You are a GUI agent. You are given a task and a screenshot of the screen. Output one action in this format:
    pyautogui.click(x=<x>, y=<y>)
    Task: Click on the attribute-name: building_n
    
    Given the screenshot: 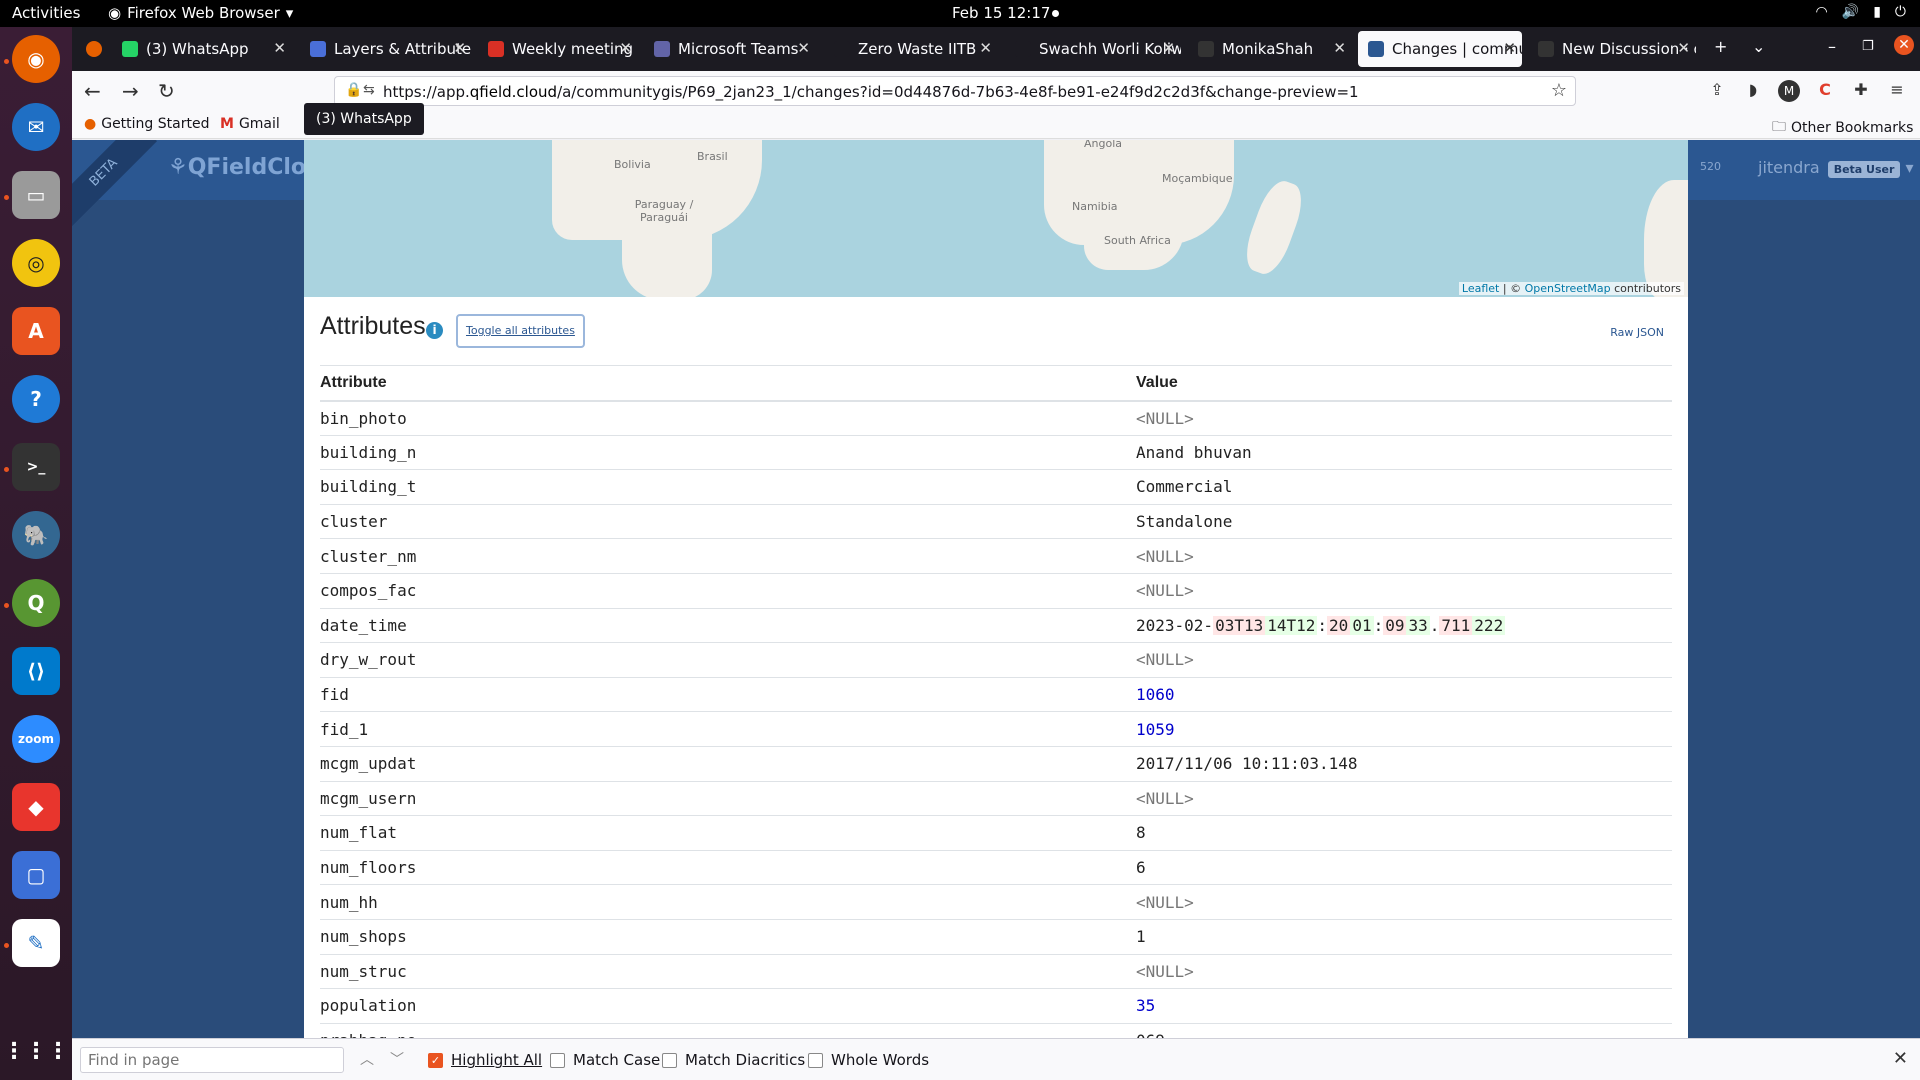 What is the action you would take?
    pyautogui.click(x=728, y=453)
    